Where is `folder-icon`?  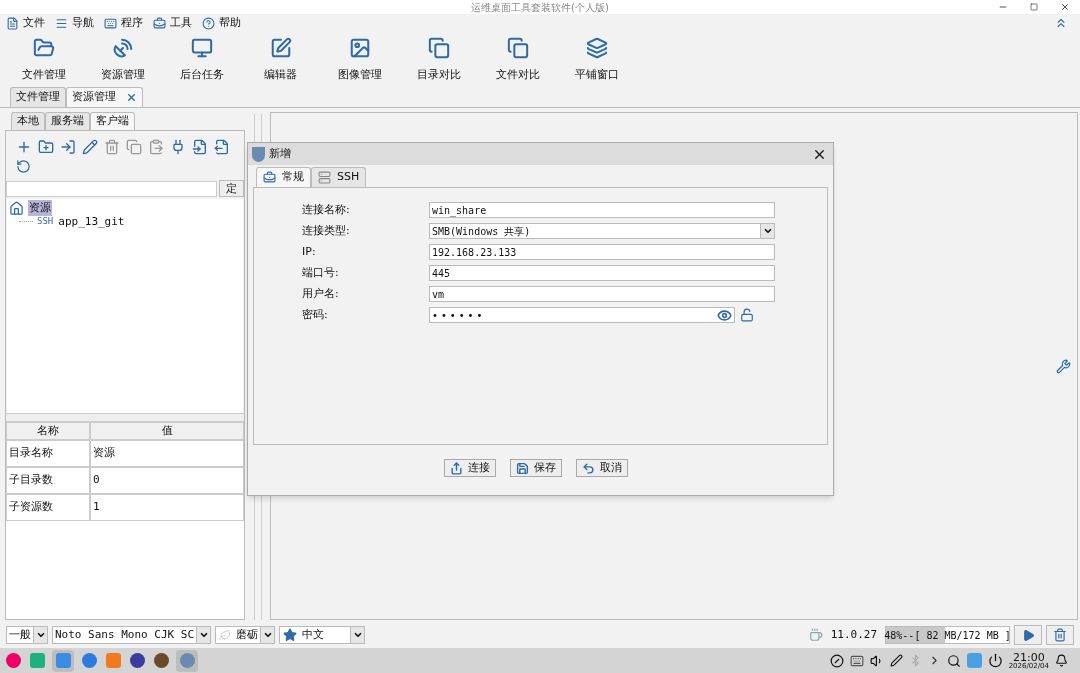 folder-icon is located at coordinates (43, 47).